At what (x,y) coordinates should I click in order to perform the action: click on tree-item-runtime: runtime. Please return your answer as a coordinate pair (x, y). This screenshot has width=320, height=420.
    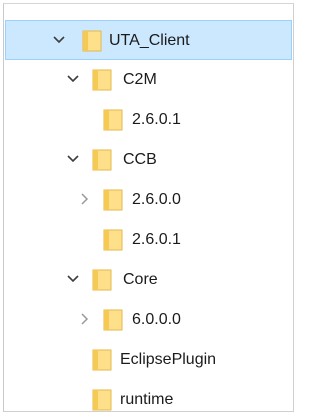
    Looking at the image, I should click on (148, 400).